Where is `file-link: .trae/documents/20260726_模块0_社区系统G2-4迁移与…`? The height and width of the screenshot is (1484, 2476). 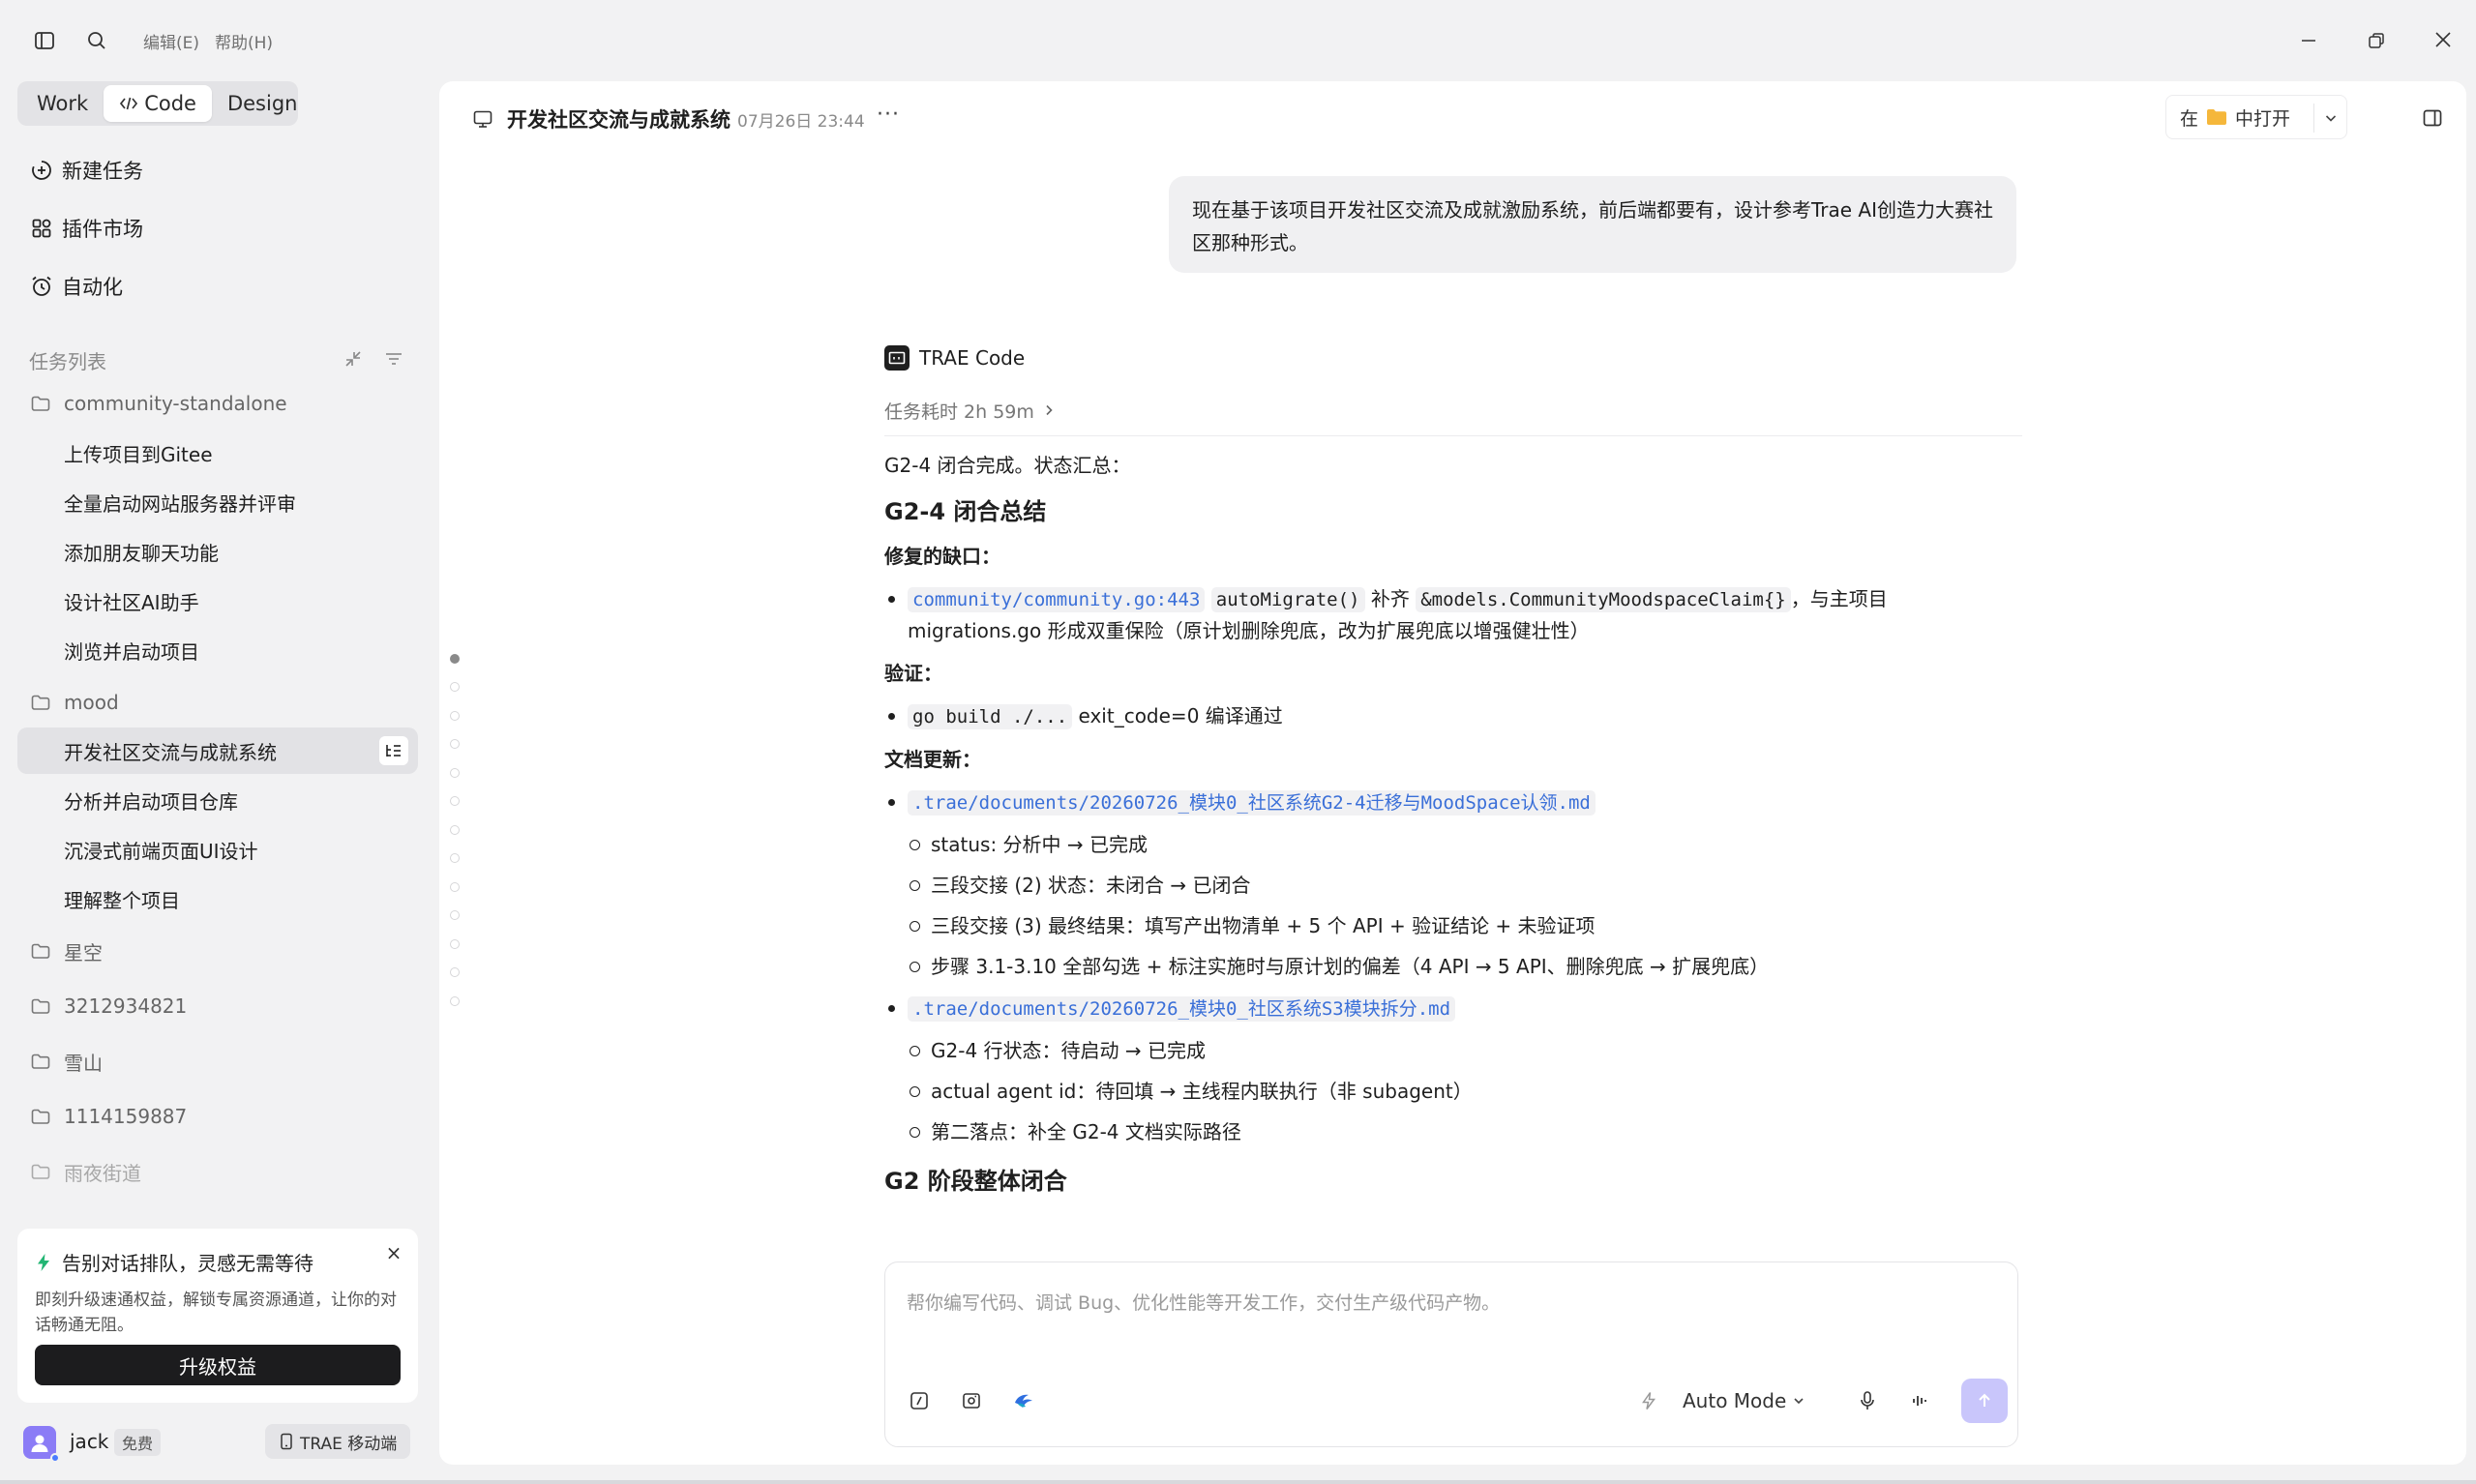
file-link: .trae/documents/20260726_模块0_社区系统G2-4迁移与… is located at coordinates (1252, 803).